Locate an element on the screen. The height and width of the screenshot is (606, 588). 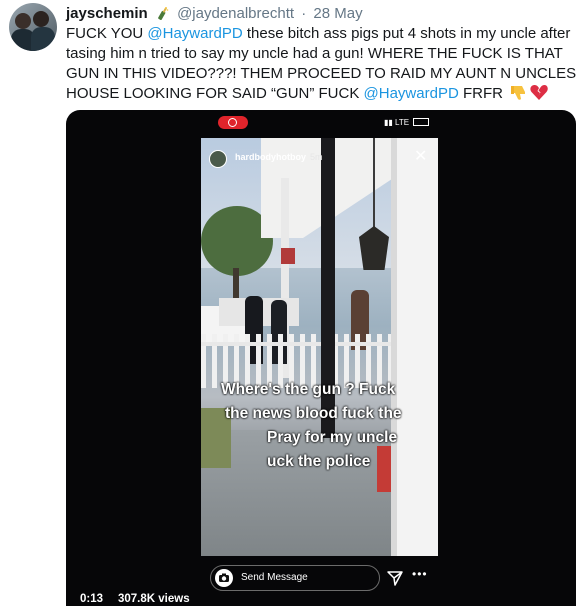
recording-indicator-icon is located at coordinates (233, 122).